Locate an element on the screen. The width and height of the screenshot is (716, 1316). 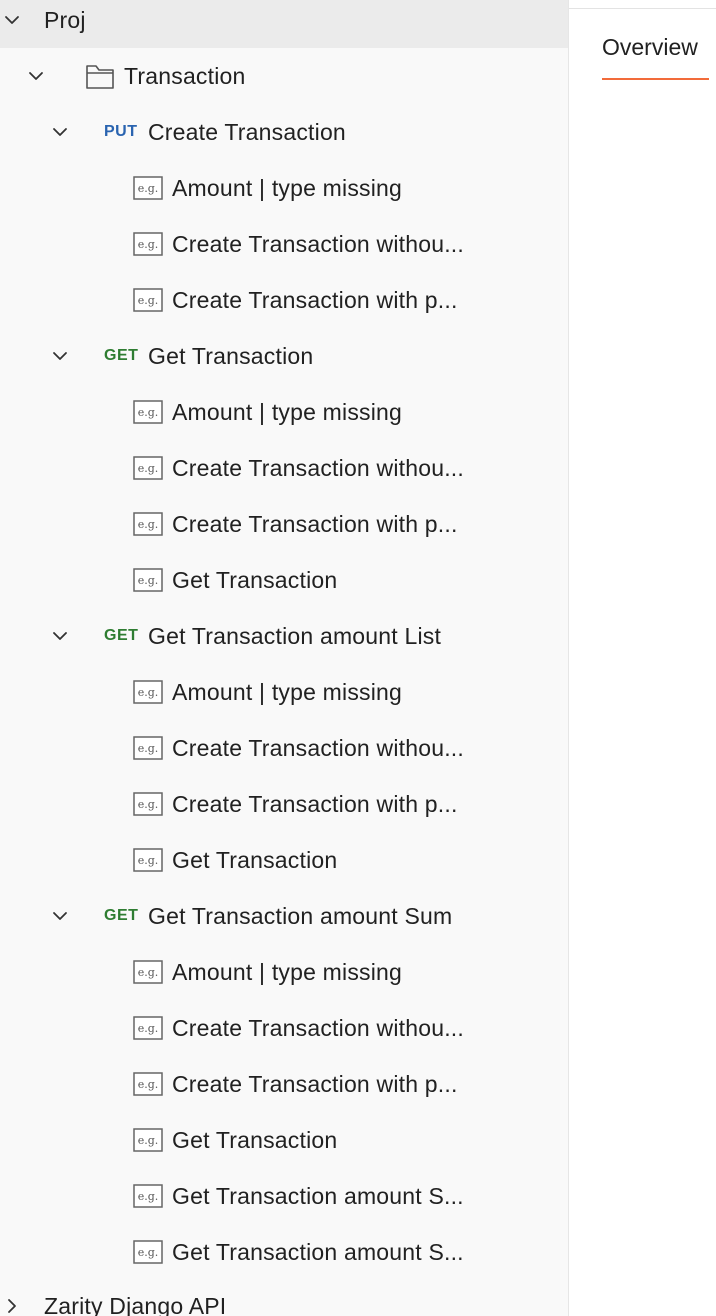
request-item: GET Get Transaction amount List is located at coordinates (284, 636).